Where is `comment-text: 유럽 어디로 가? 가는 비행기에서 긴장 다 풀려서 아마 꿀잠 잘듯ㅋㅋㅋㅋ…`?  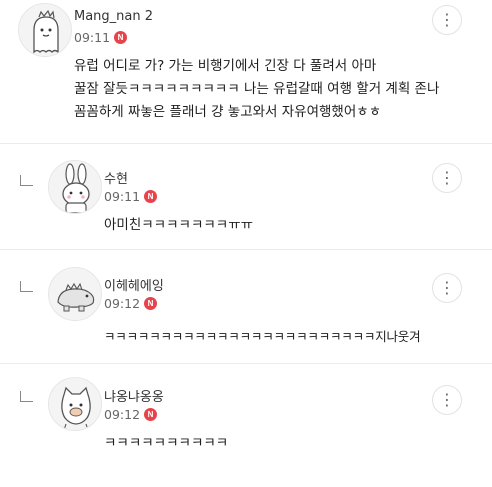
comment-text: 유럽 어디로 가? 가는 비행기에서 긴장 다 풀려서 아마 꿀잠 잘듯ㅋㅋㅋㅋ… is located at coordinates (256, 89).